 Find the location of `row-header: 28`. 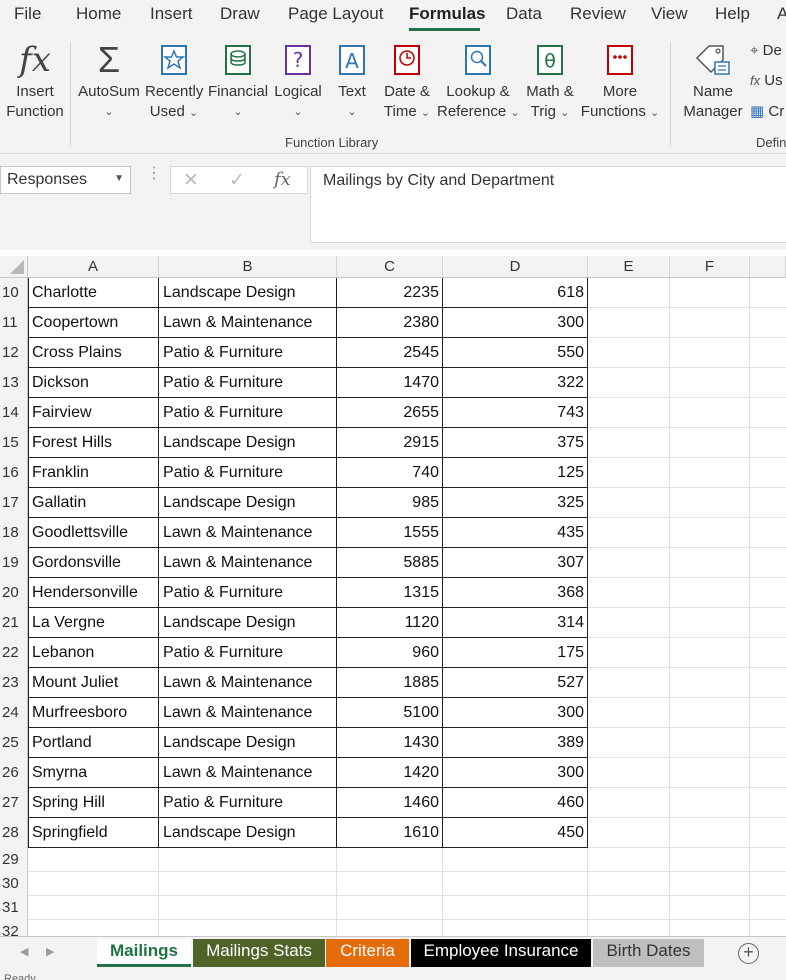

row-header: 28 is located at coordinates (14, 833).